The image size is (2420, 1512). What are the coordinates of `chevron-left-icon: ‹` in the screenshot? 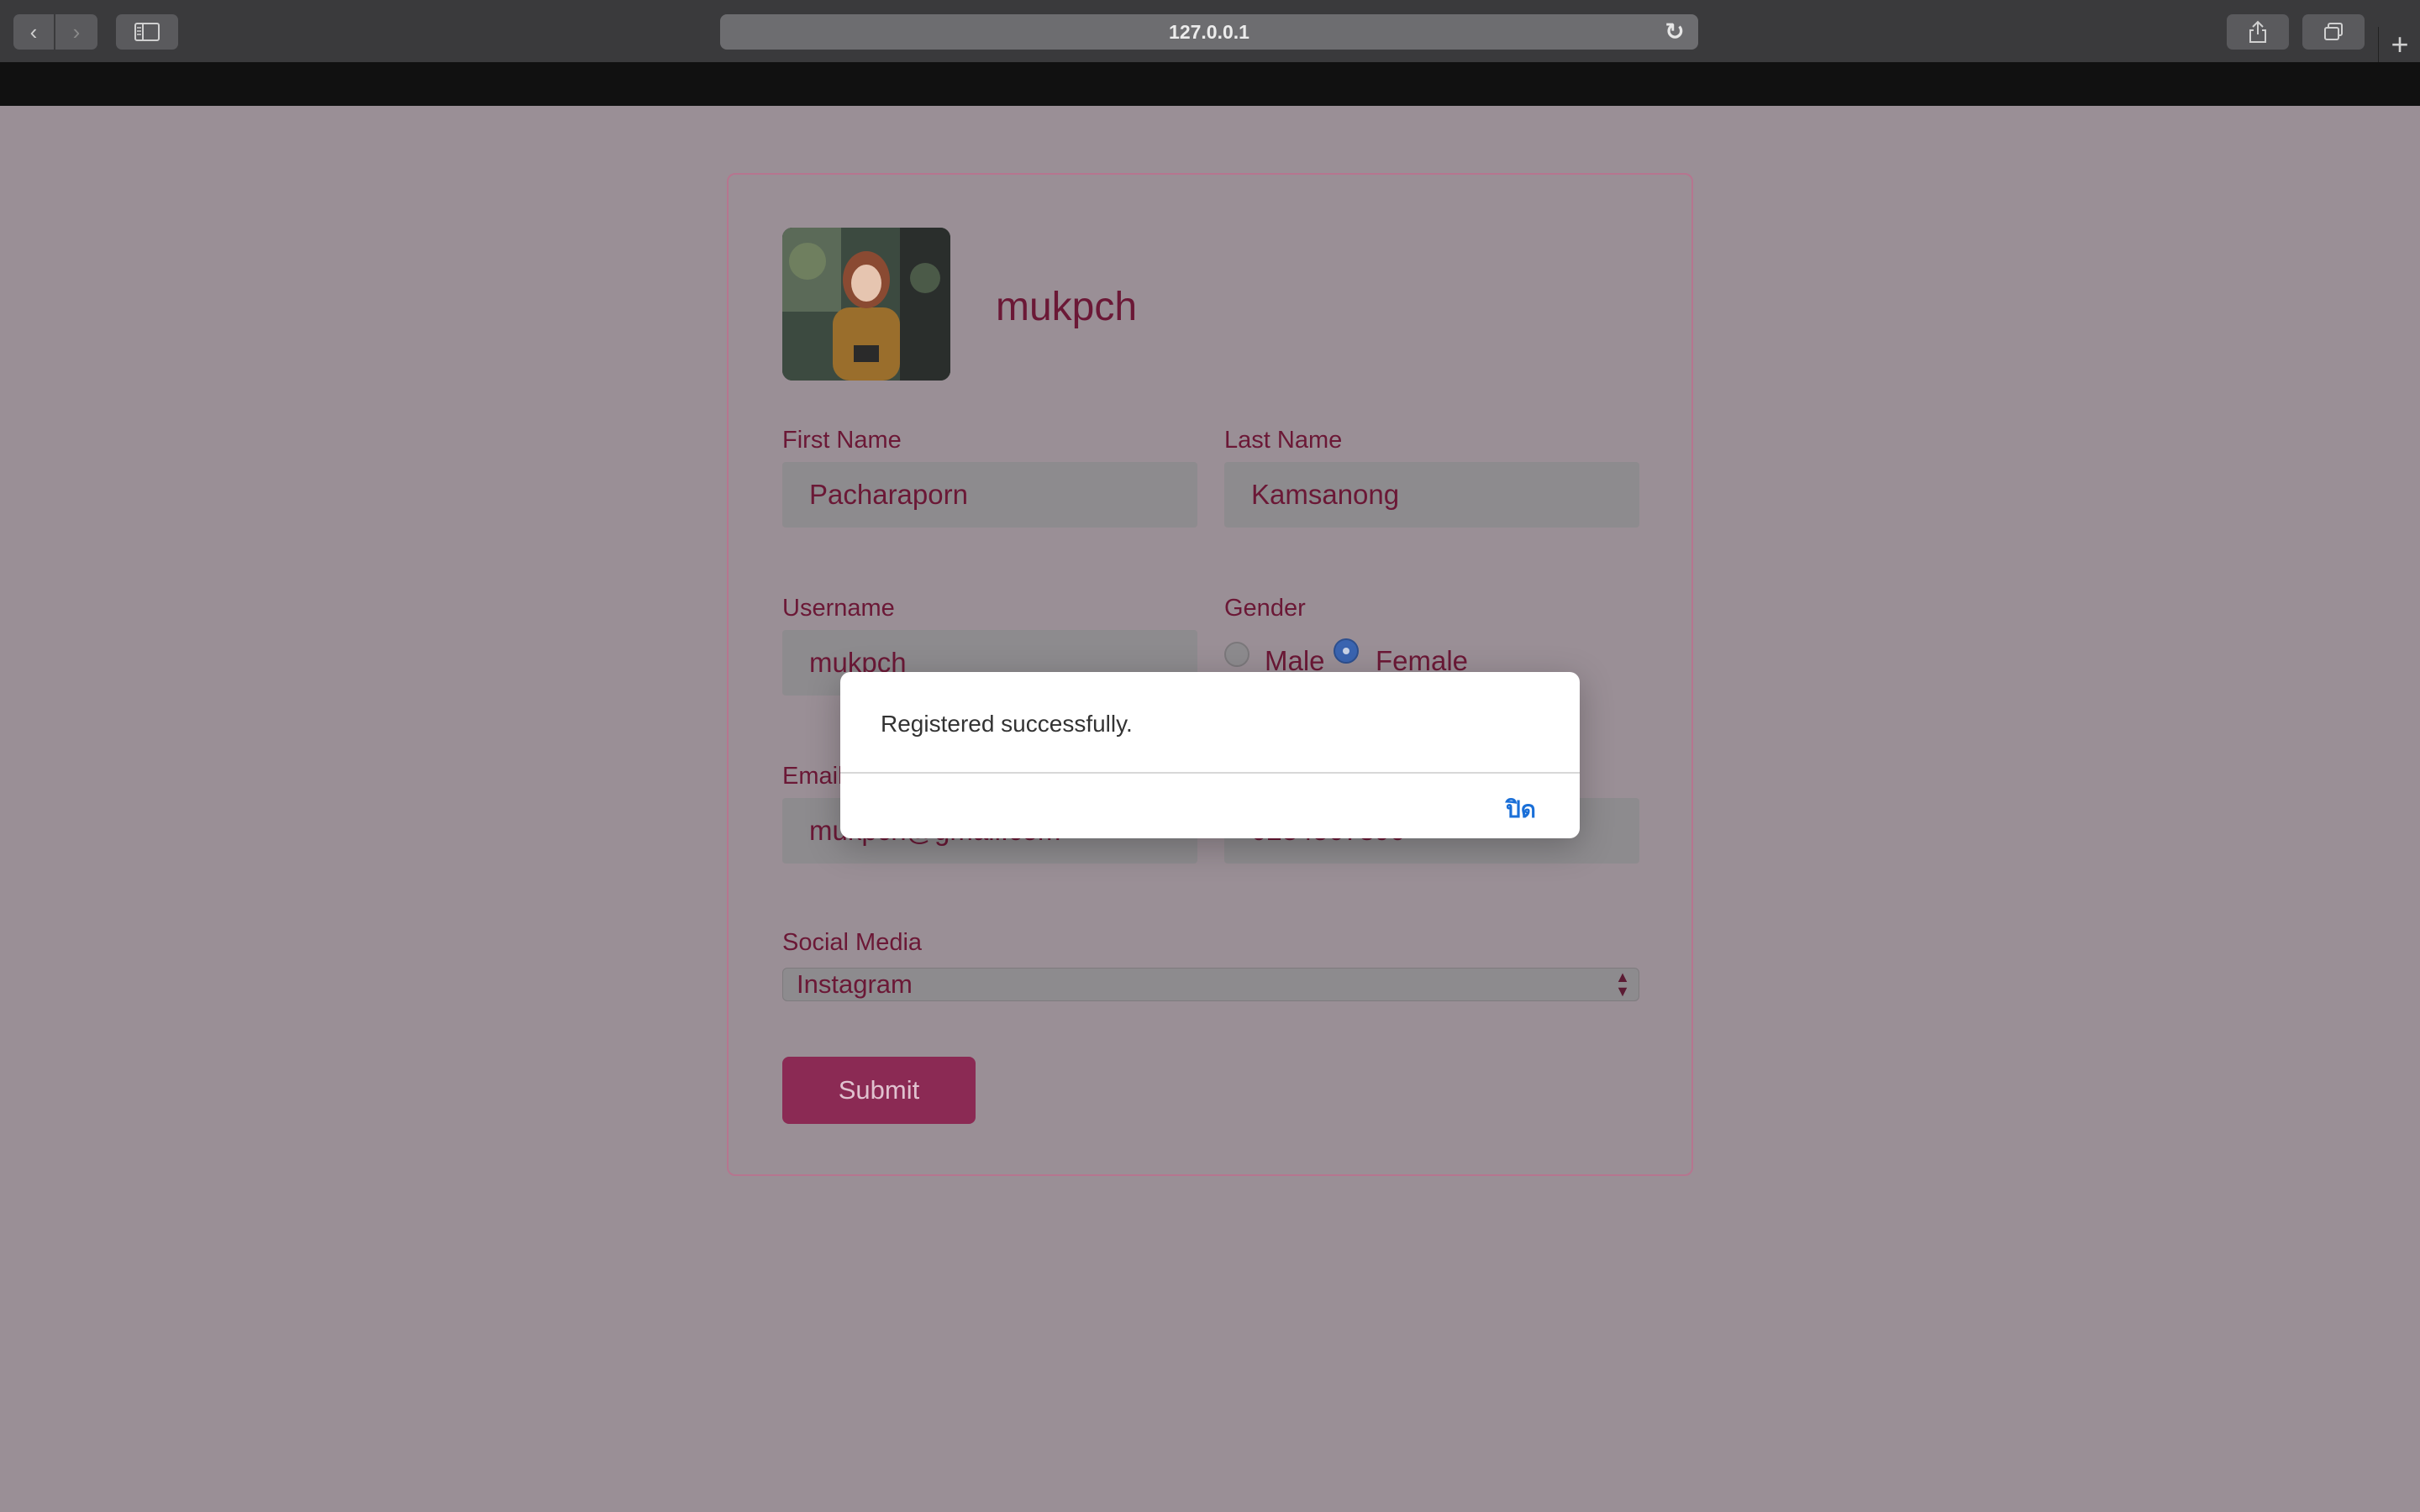 It's located at (34, 31).